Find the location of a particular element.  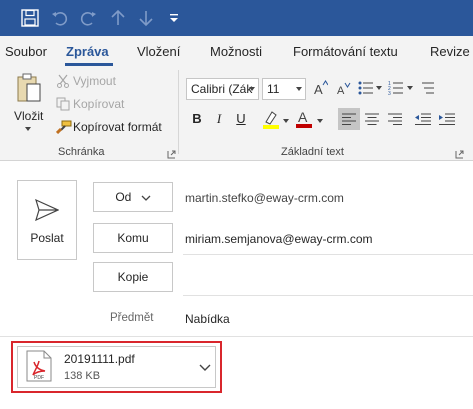

attachment-size: 138 KB is located at coordinates (82, 376).